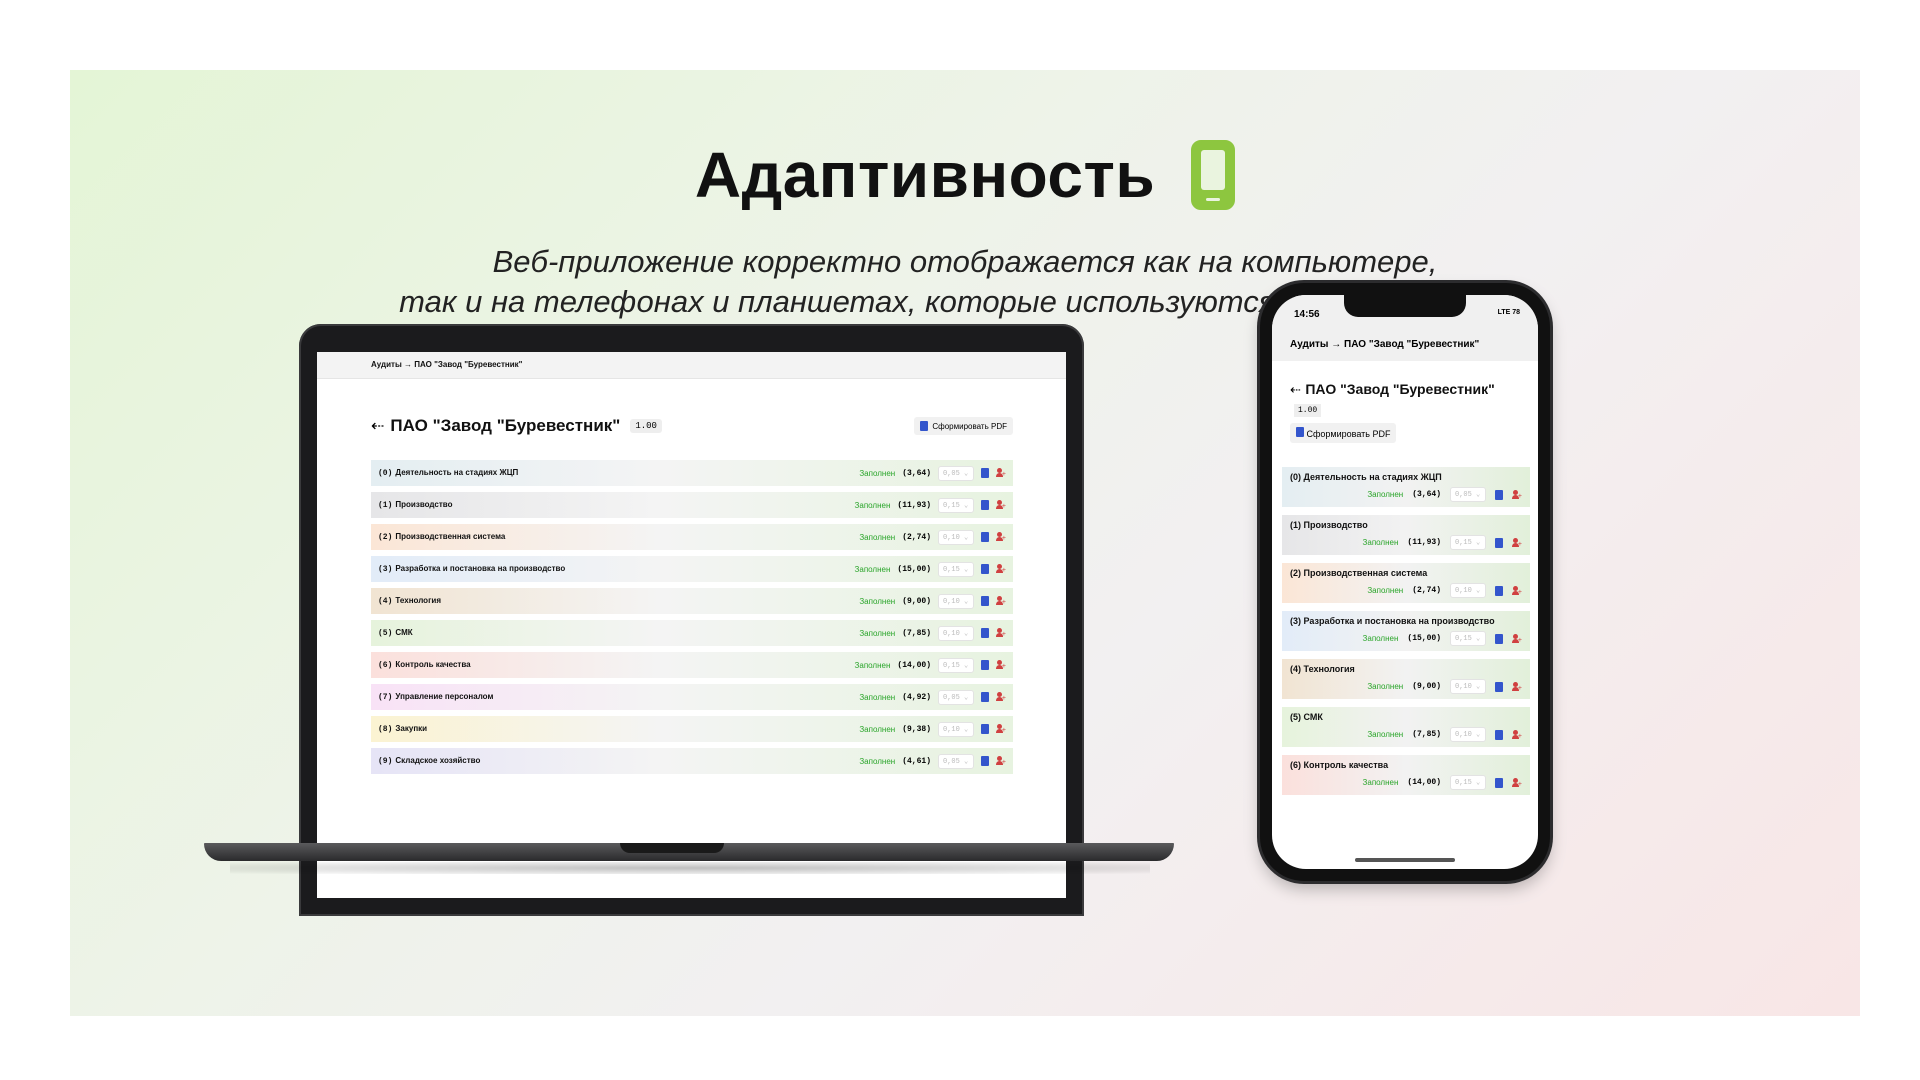 The image size is (1920, 1080). I want to click on section-score: (9,38), so click(916, 729).